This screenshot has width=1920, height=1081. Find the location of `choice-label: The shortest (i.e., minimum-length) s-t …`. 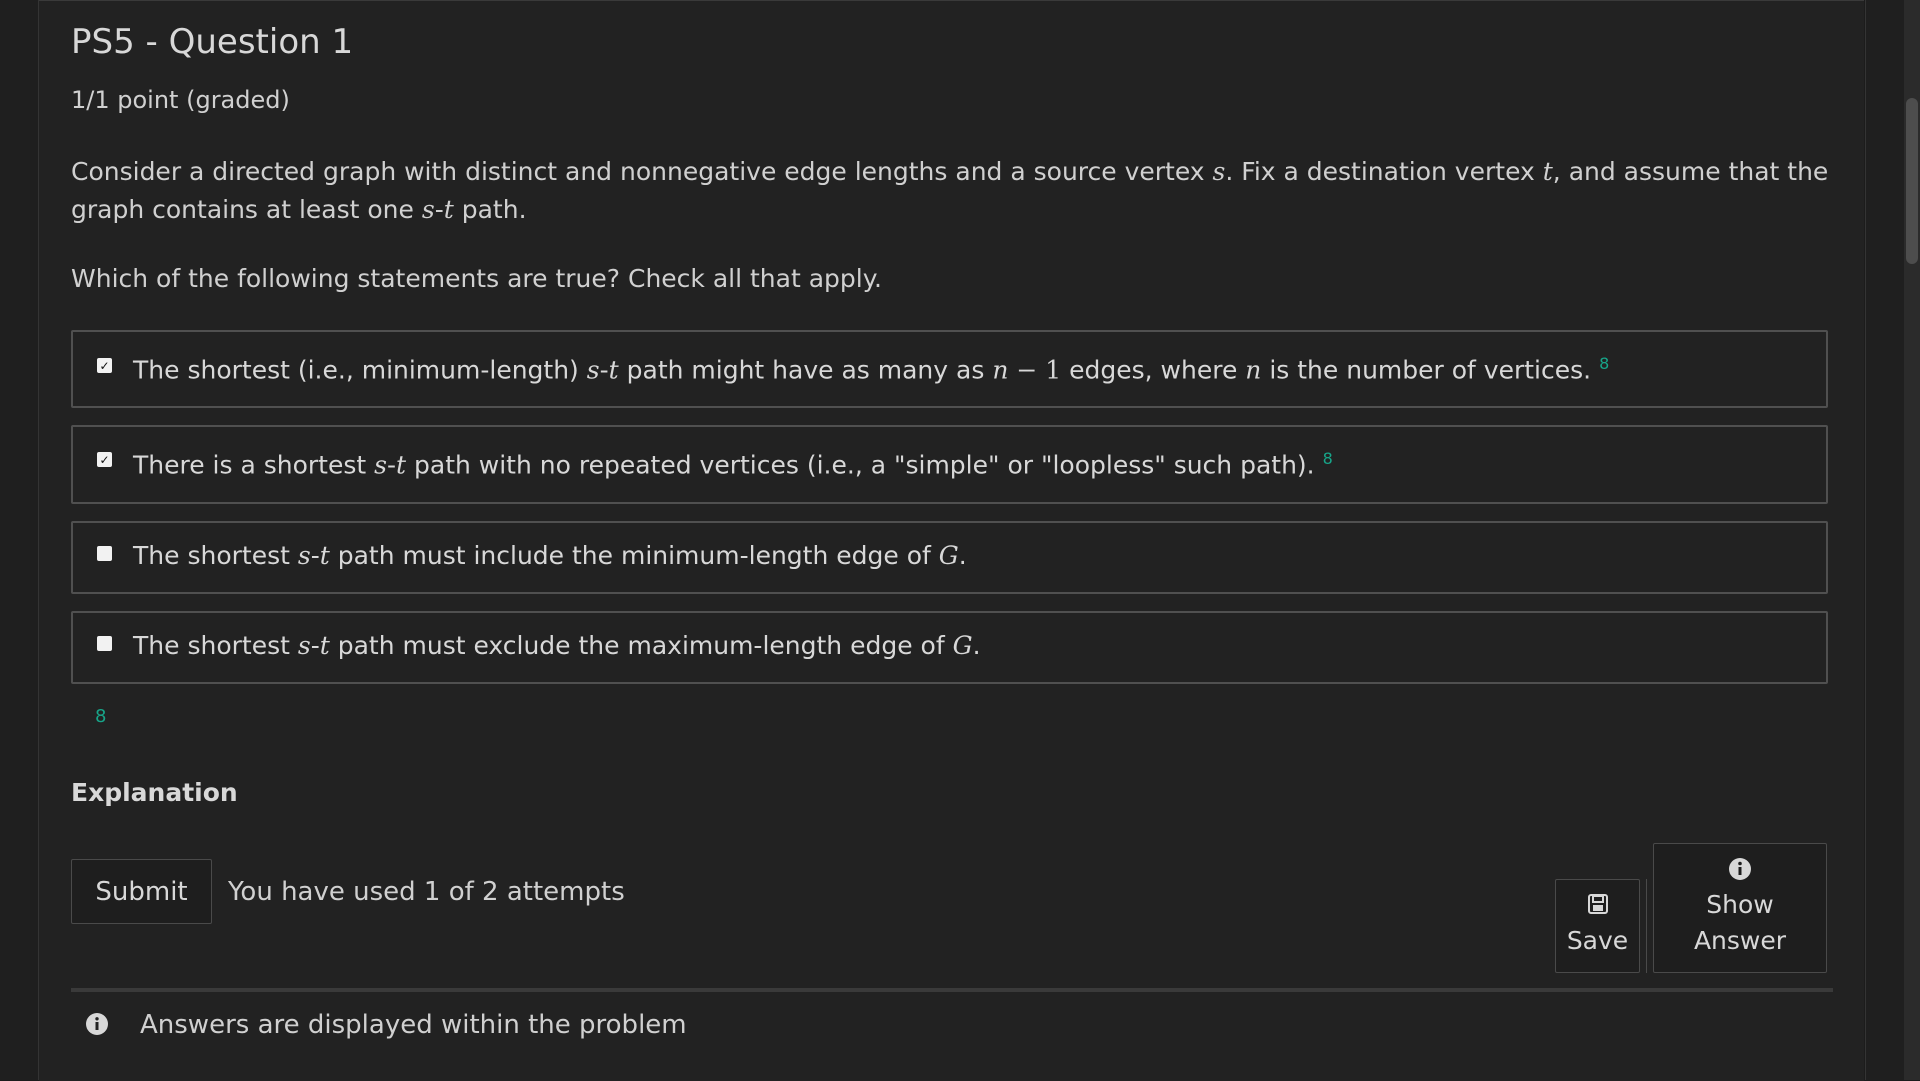

choice-label: The shortest (i.e., minimum-length) s-t … is located at coordinates (871, 369).